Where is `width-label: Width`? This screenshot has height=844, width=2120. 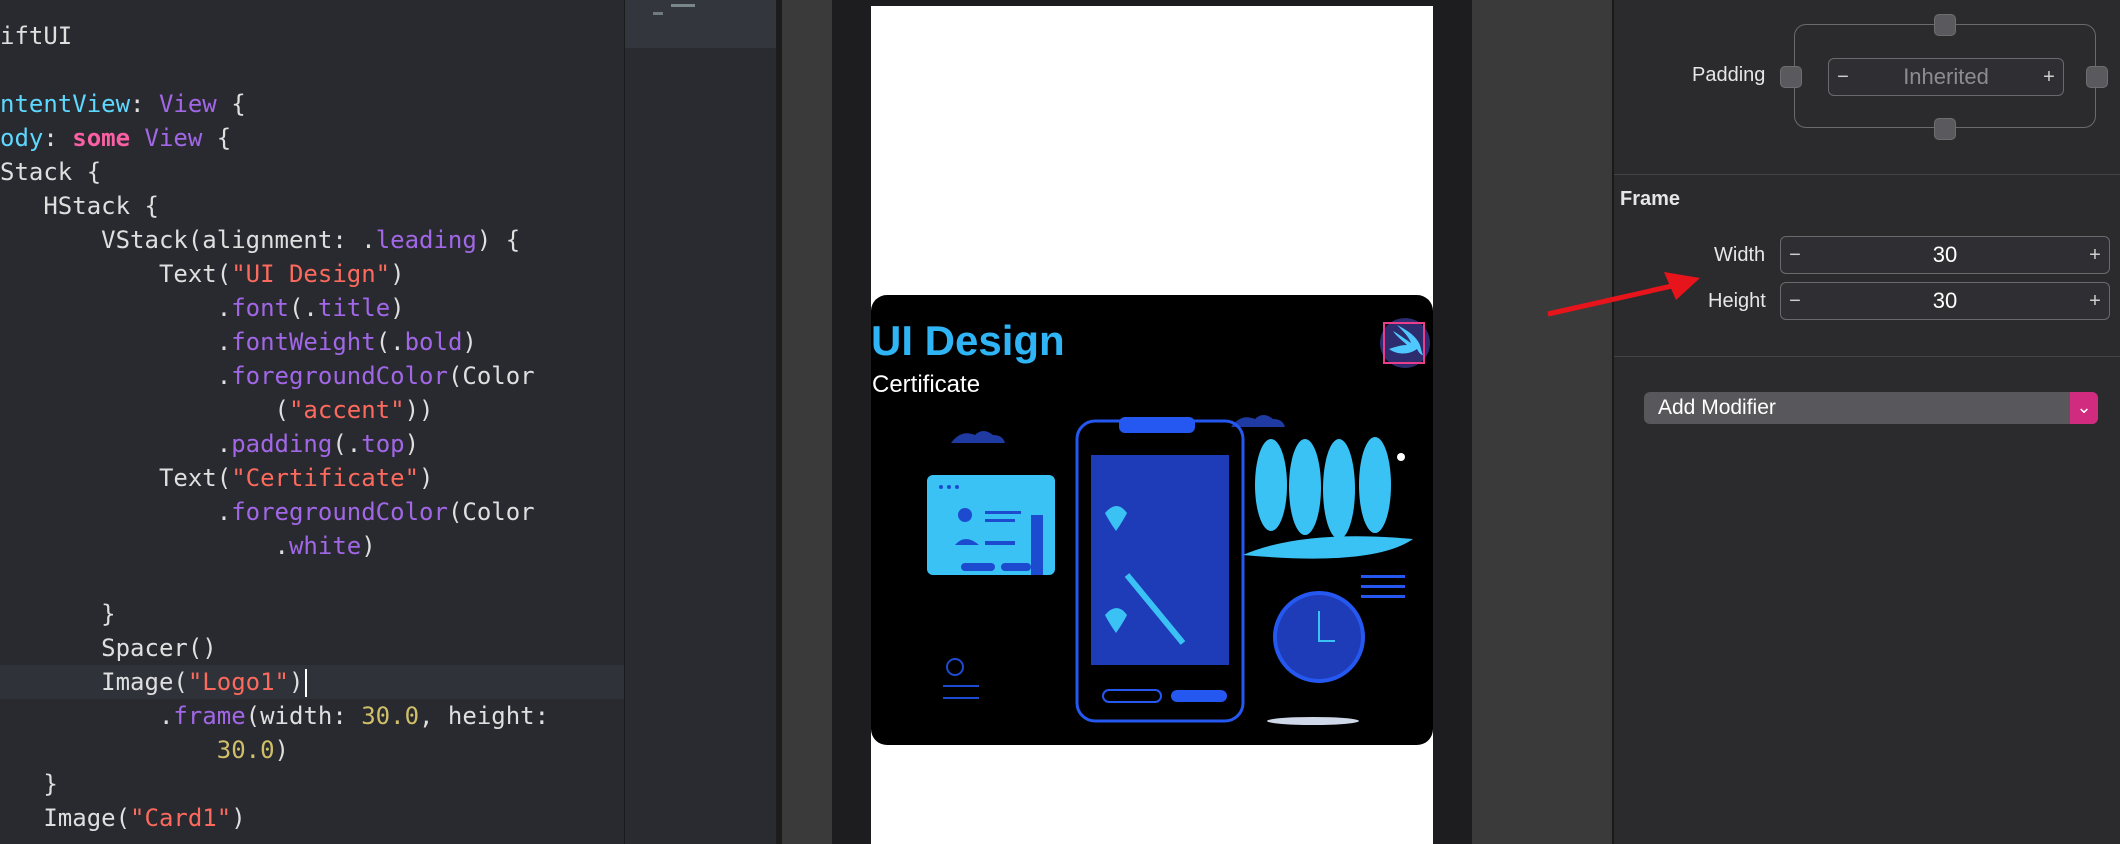
width-label: Width is located at coordinates (1740, 255).